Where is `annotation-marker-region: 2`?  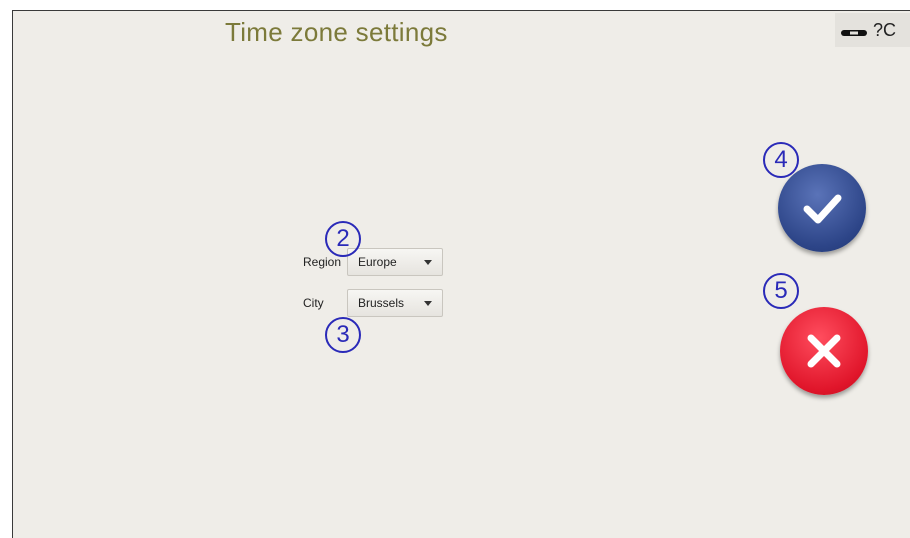
annotation-marker-region: 2 is located at coordinates (343, 239).